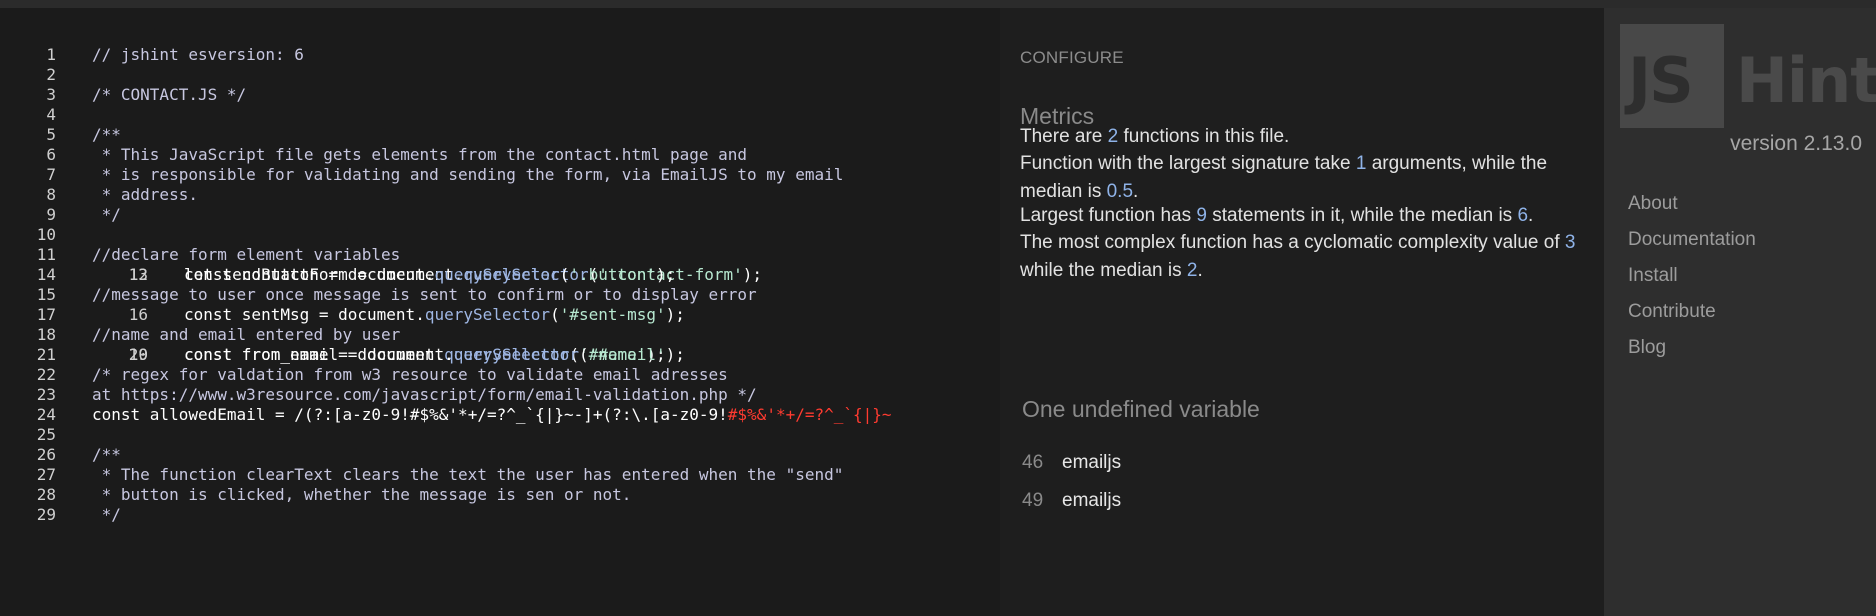 The image size is (1876, 616). I want to click on code-line: 2, so click(500, 75).